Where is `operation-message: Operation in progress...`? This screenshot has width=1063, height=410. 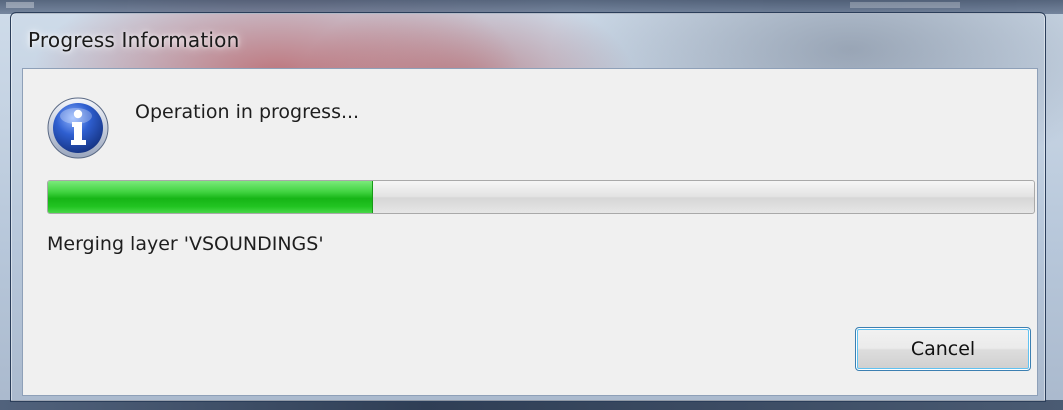
operation-message: Operation in progress... is located at coordinates (247, 112).